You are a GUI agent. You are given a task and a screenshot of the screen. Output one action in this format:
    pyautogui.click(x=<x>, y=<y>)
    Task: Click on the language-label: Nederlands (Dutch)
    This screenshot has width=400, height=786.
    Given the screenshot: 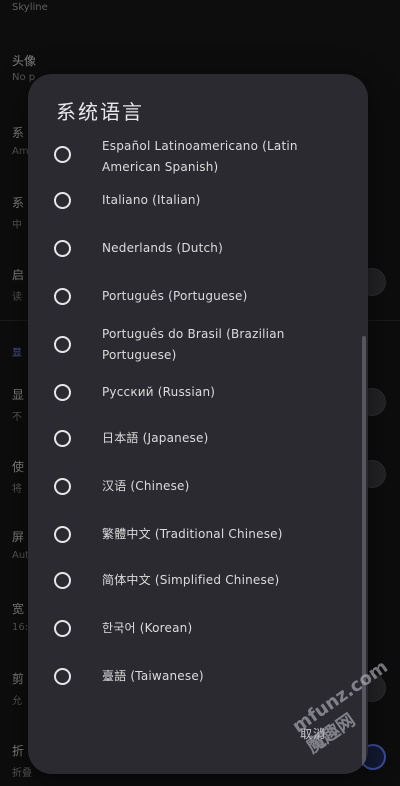 What is the action you would take?
    pyautogui.click(x=162, y=248)
    